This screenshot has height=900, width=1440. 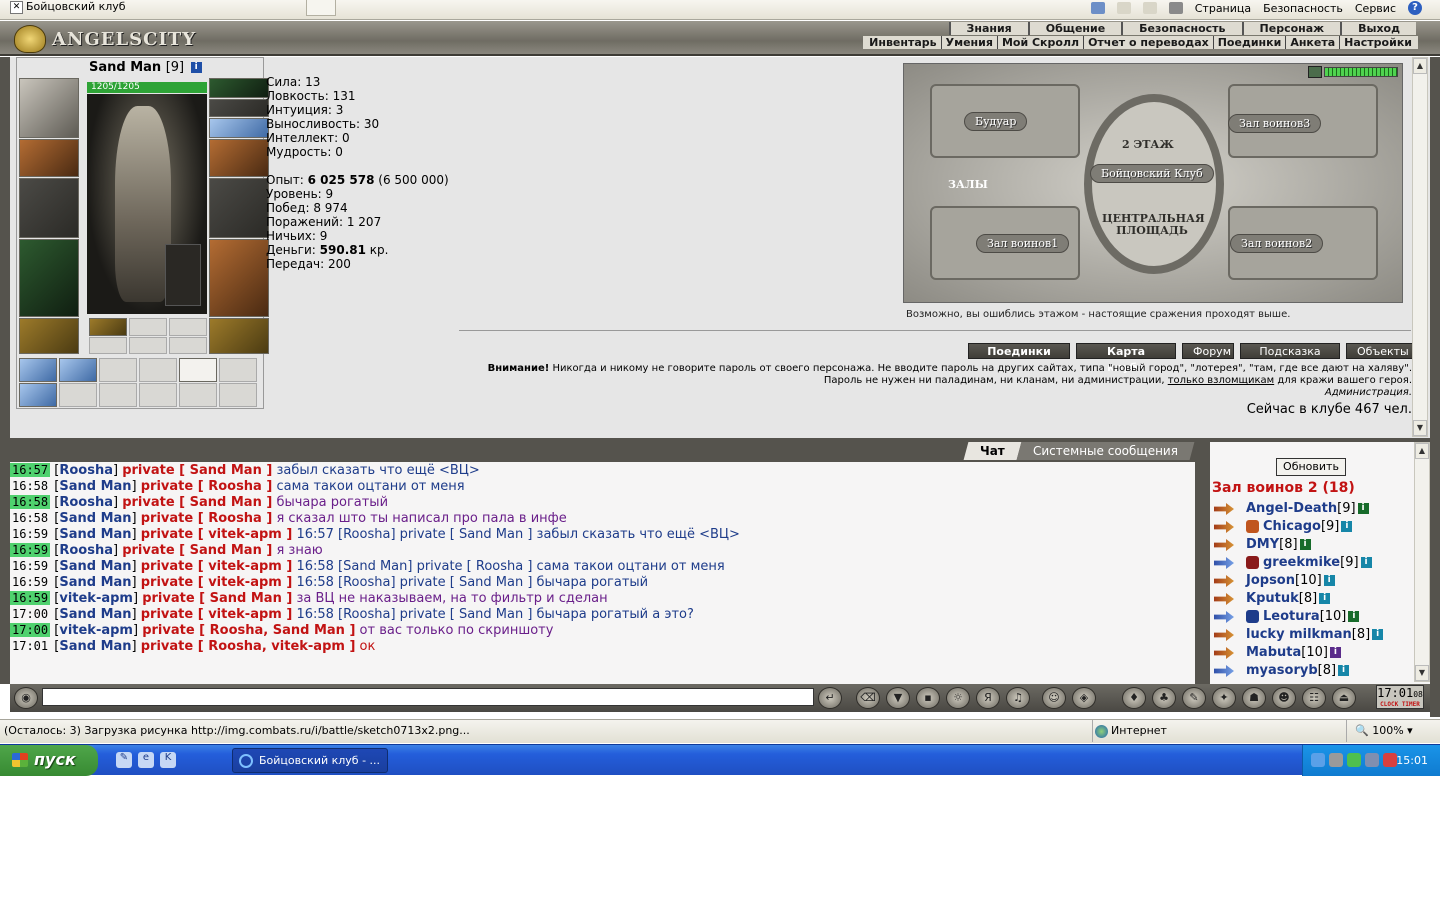 I want to click on character-portrait, so click(x=147, y=204).